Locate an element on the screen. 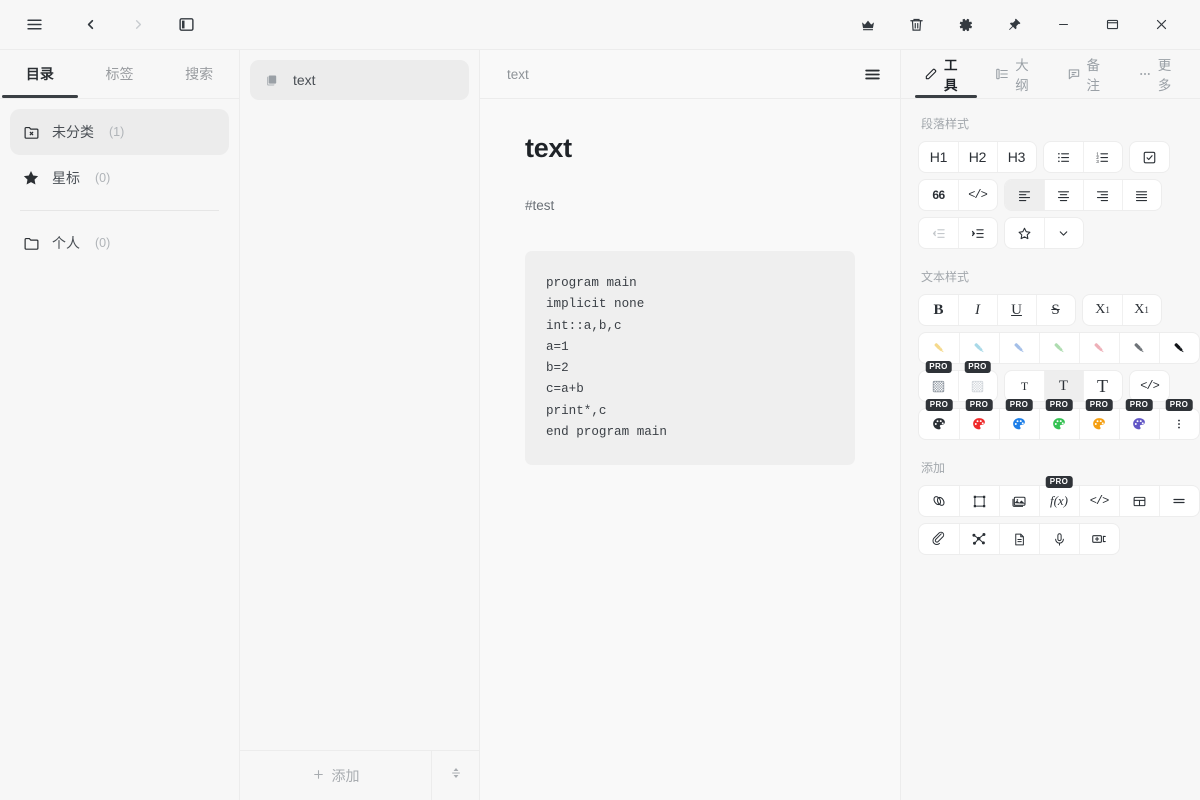 Image resolution: width=1200 pixels, height=800 pixels. edit-pencil-icon is located at coordinates (931, 74).